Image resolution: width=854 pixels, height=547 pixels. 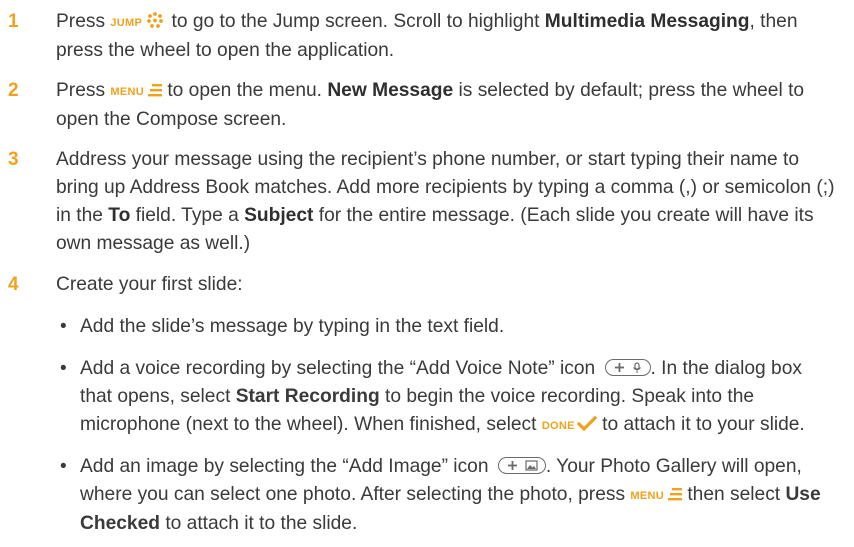 I want to click on step-number: 4, so click(x=13, y=284).